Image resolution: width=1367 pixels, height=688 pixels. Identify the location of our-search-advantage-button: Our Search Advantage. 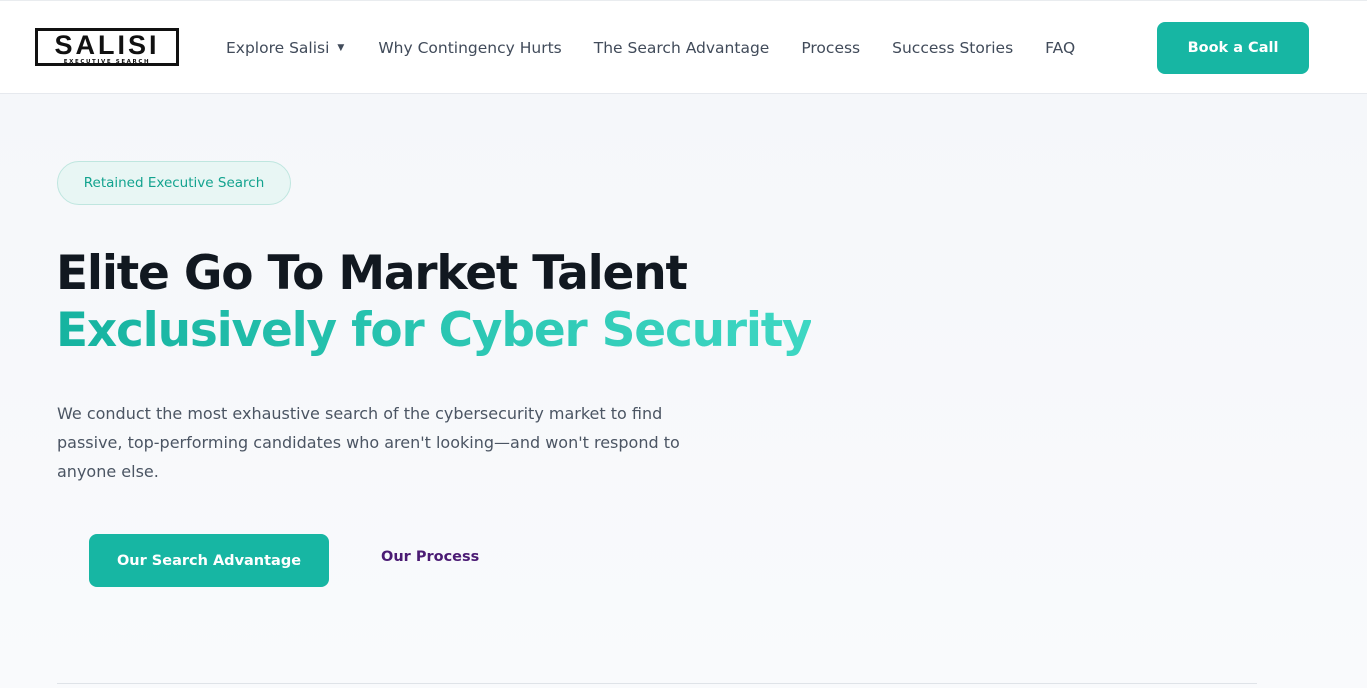
(209, 560).